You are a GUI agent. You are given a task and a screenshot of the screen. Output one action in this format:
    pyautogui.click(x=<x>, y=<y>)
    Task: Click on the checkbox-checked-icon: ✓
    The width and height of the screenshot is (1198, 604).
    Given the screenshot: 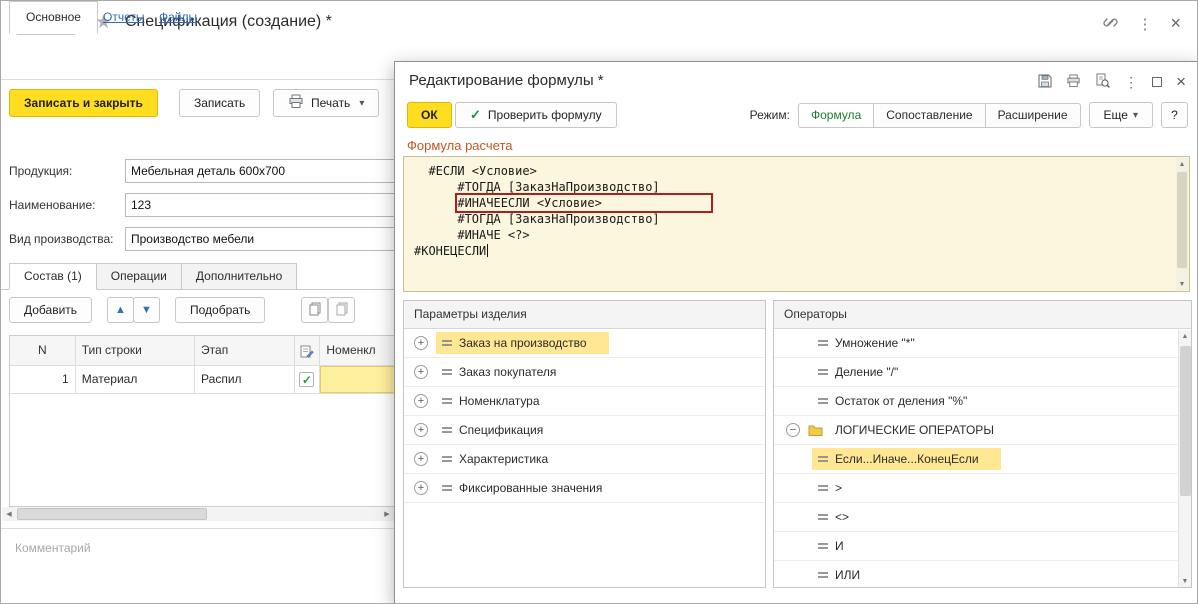 What is the action you would take?
    pyautogui.click(x=307, y=379)
    